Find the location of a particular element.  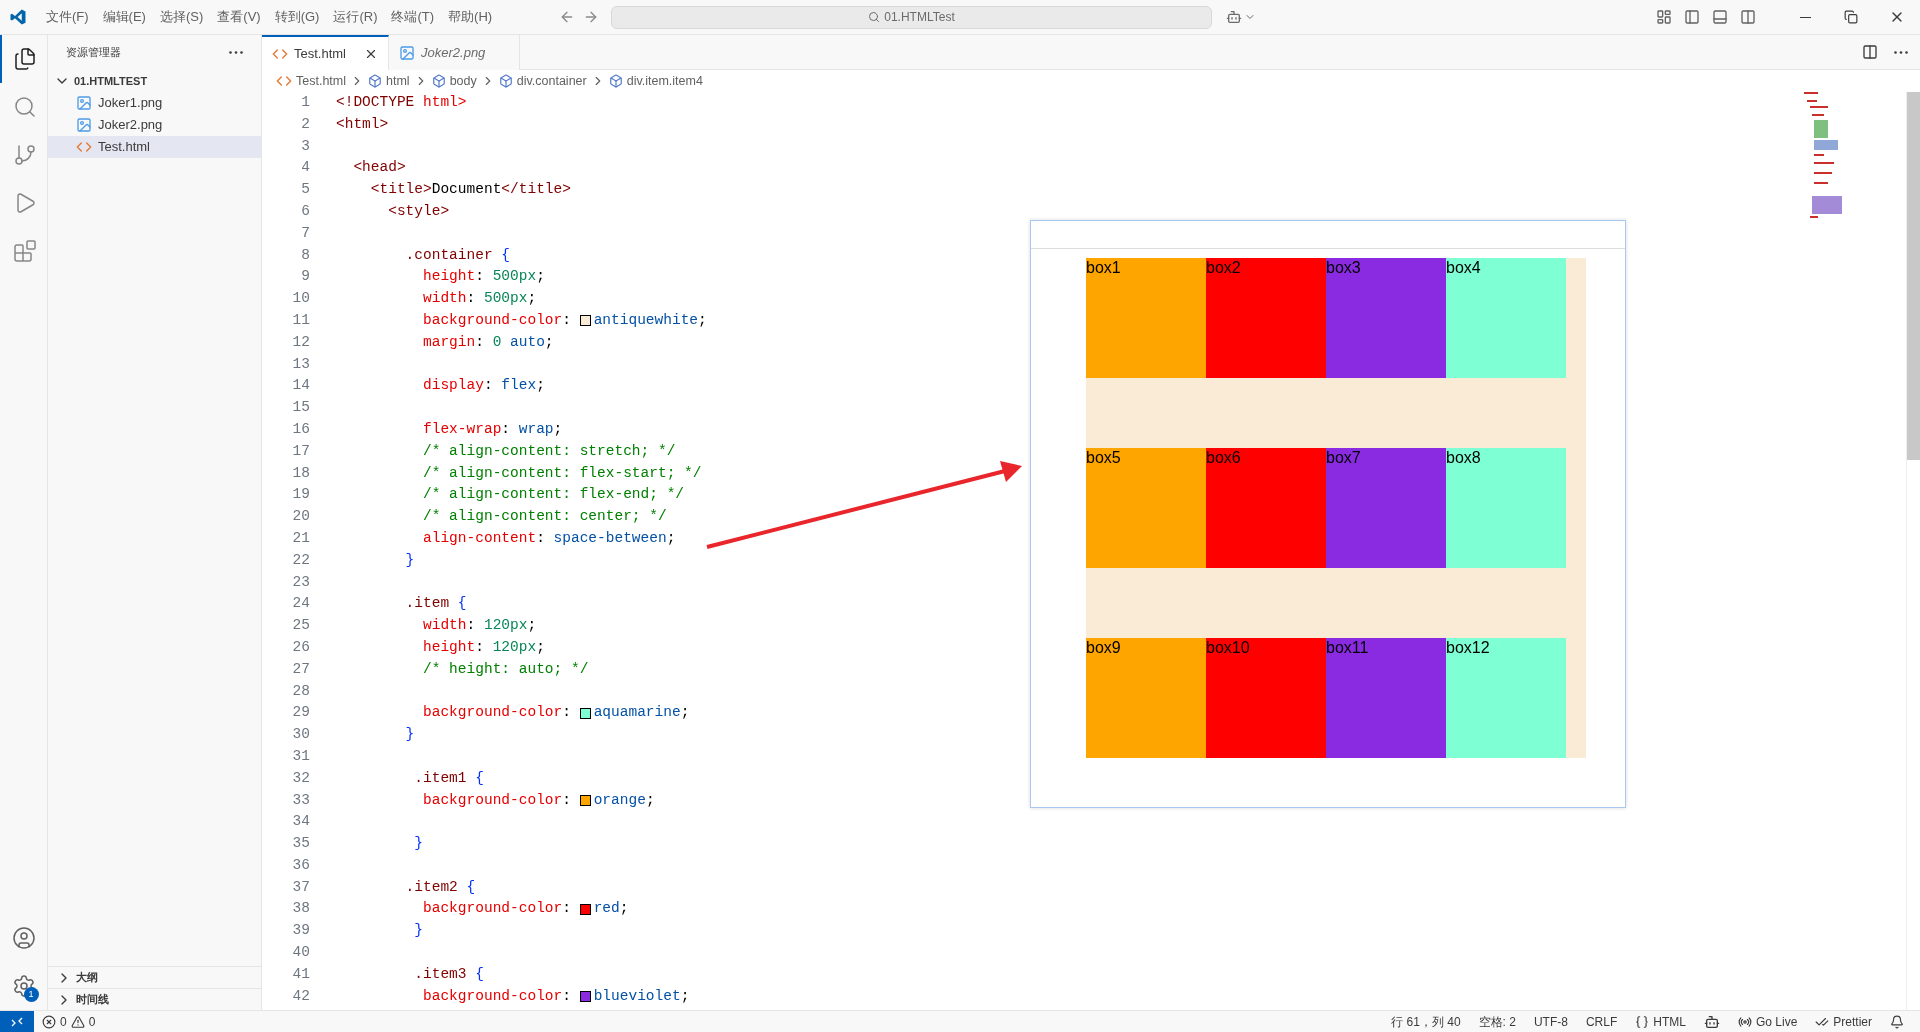

notification-badge: 1 is located at coordinates (31, 994).